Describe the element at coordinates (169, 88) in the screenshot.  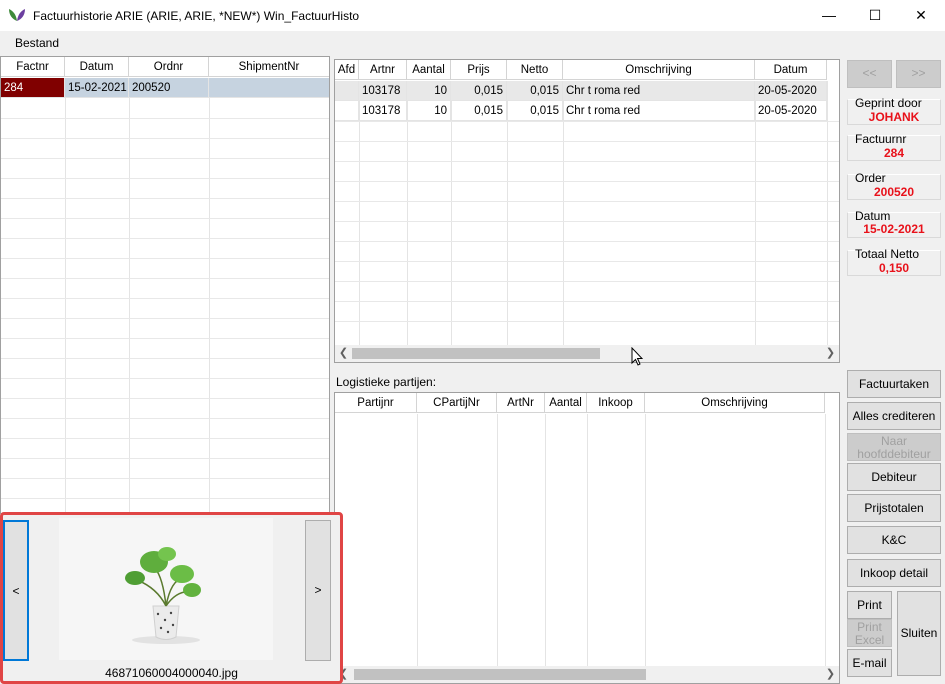
I see `table-row-cell-ordnr: 200520` at that location.